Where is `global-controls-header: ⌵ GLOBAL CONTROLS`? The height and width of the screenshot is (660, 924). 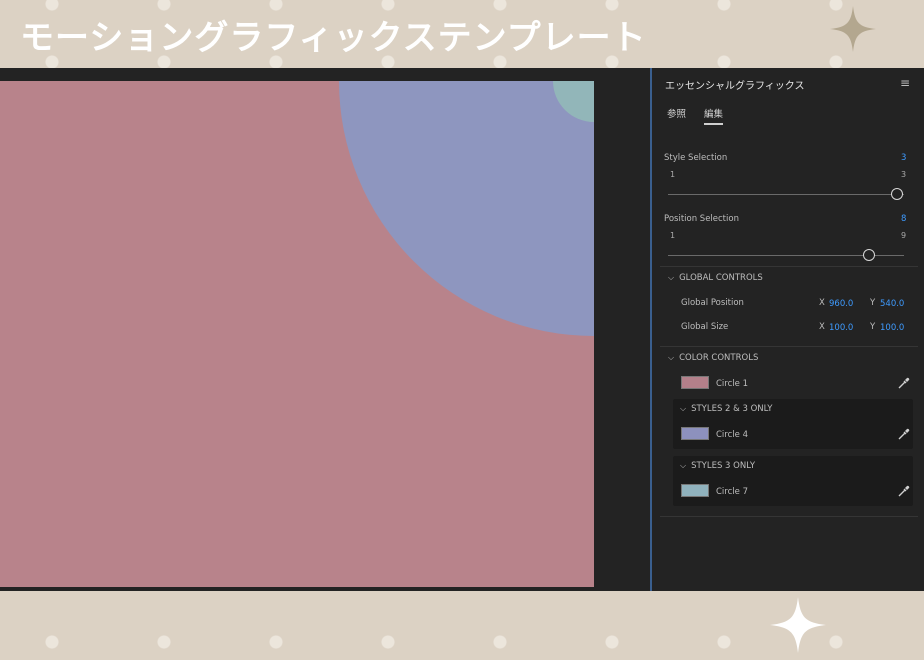
global-controls-header: ⌵ GLOBAL CONTROLS is located at coordinates (715, 278).